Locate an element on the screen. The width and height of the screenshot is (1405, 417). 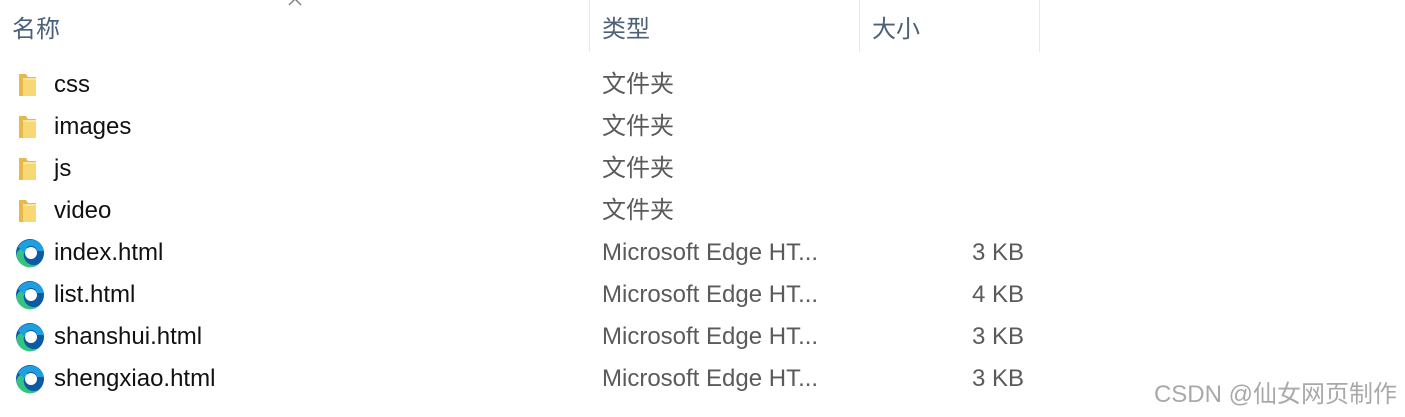
file-row-index-html: index.html Microsoft Edge HT... 3 KB is located at coordinates (702, 253).